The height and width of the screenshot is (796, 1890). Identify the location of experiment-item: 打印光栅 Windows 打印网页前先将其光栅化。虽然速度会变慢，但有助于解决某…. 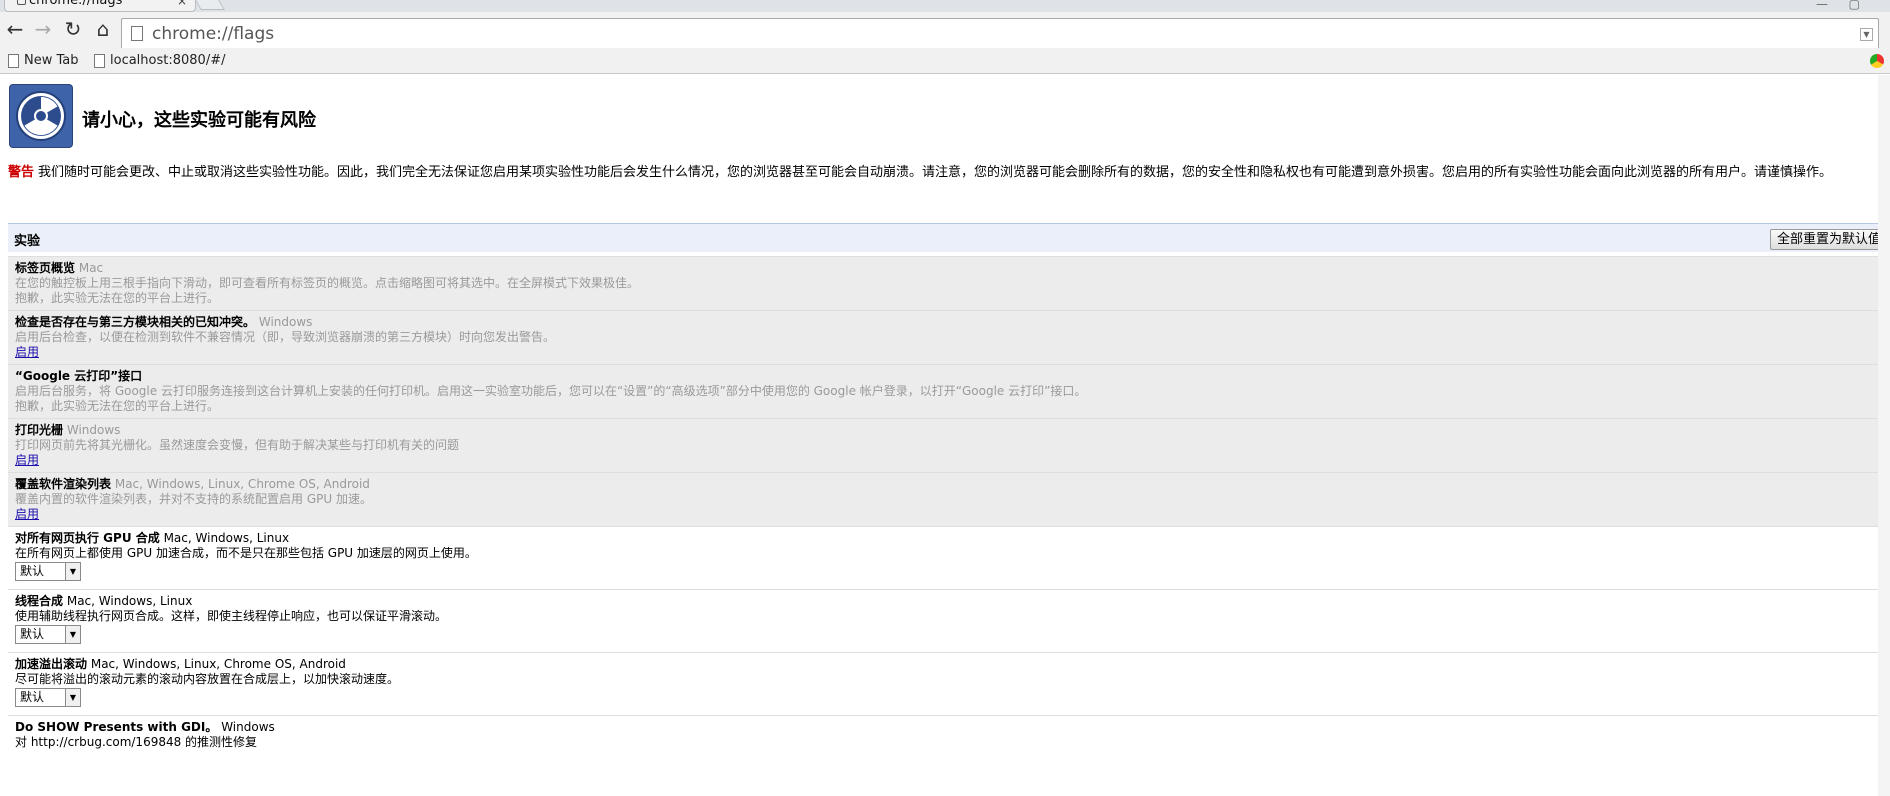
(949, 445).